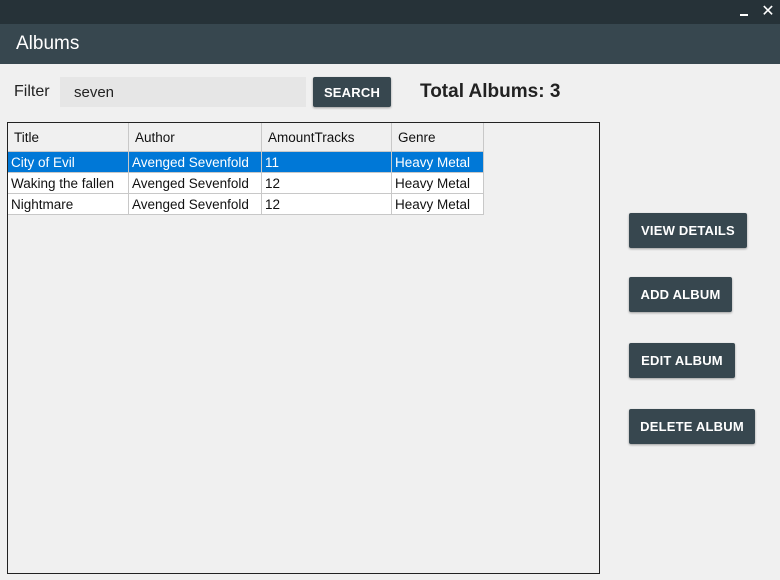 The height and width of the screenshot is (580, 780). I want to click on search-button: SEARCH, so click(352, 92).